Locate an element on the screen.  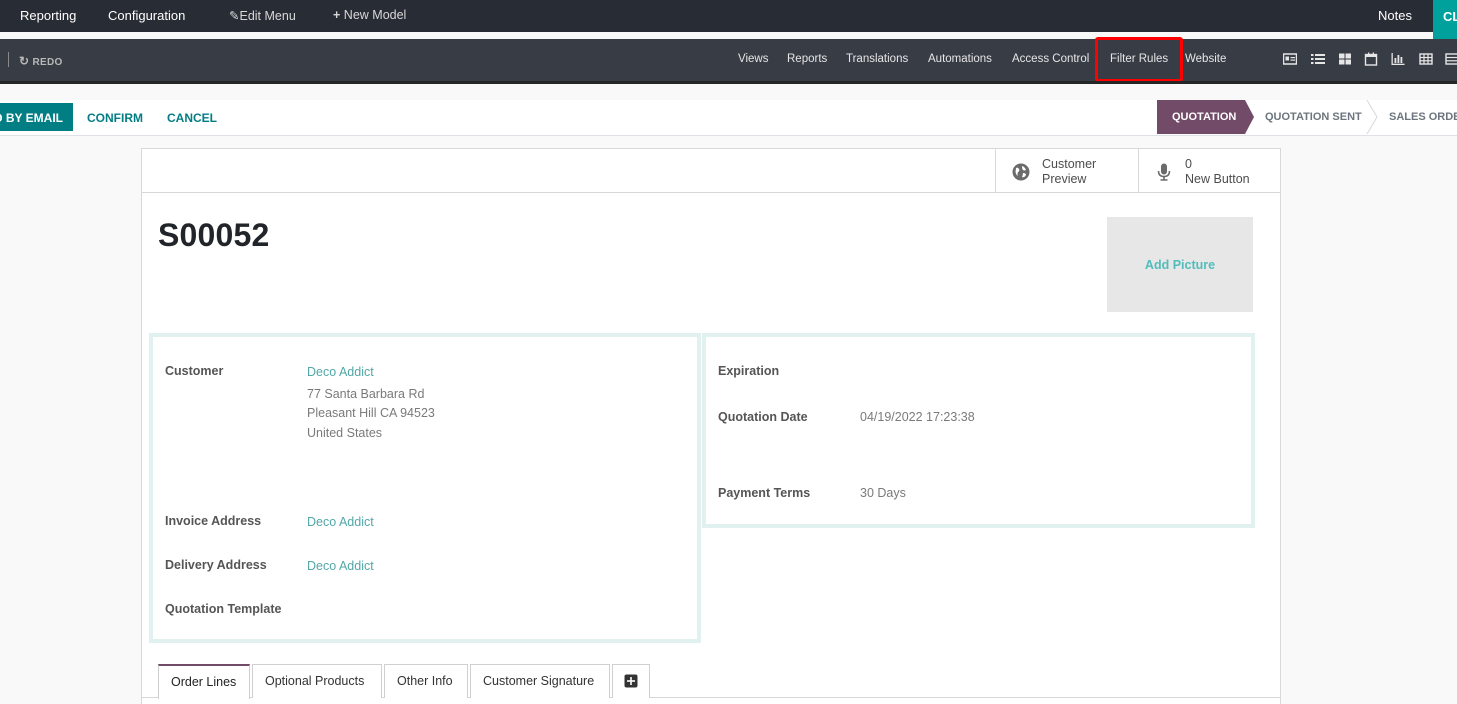
quotation-date-label: Quotation Date is located at coordinates (763, 417).